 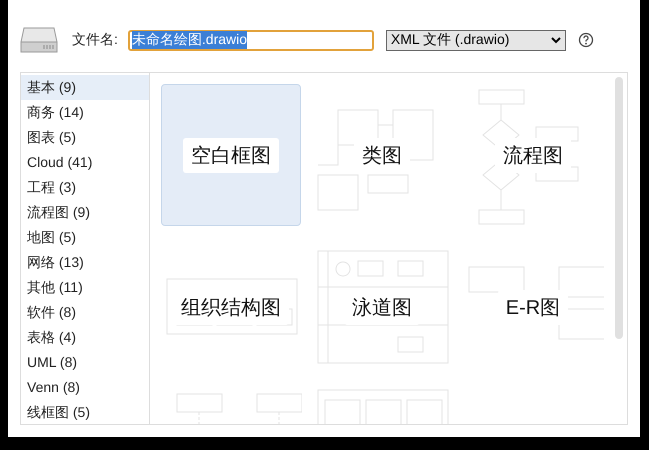 What do you see at coordinates (85, 262) in the screenshot?
I see `category-item: 网络 (13)` at bounding box center [85, 262].